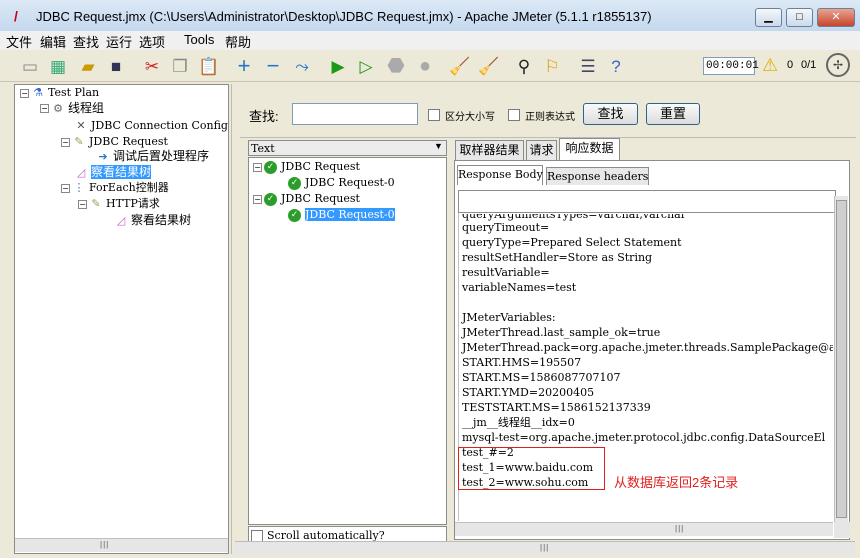 The image size is (860, 558). I want to click on elapsed-timer: 00:00:01, so click(731, 66).